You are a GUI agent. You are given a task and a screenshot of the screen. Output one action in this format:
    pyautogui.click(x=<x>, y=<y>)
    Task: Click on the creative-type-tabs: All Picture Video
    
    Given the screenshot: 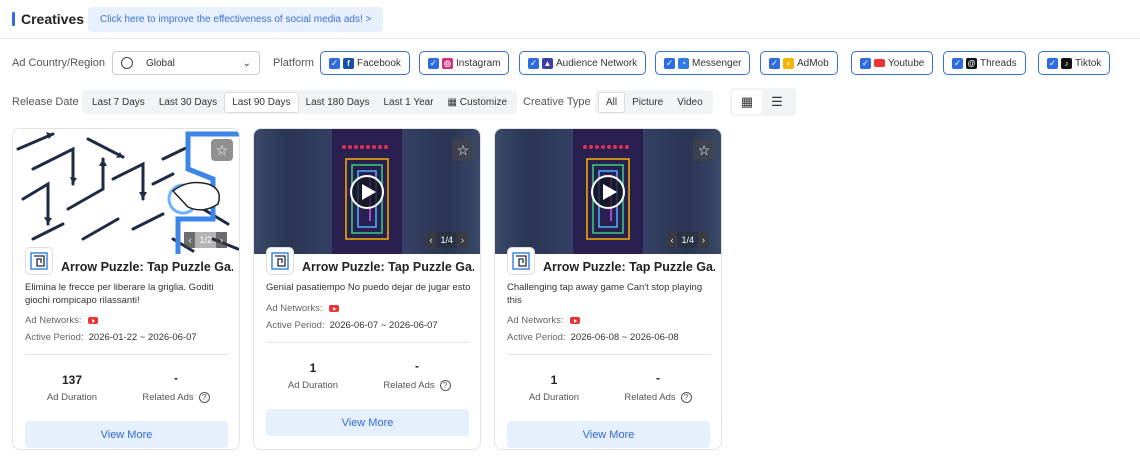 What is the action you would take?
    pyautogui.click(x=654, y=102)
    